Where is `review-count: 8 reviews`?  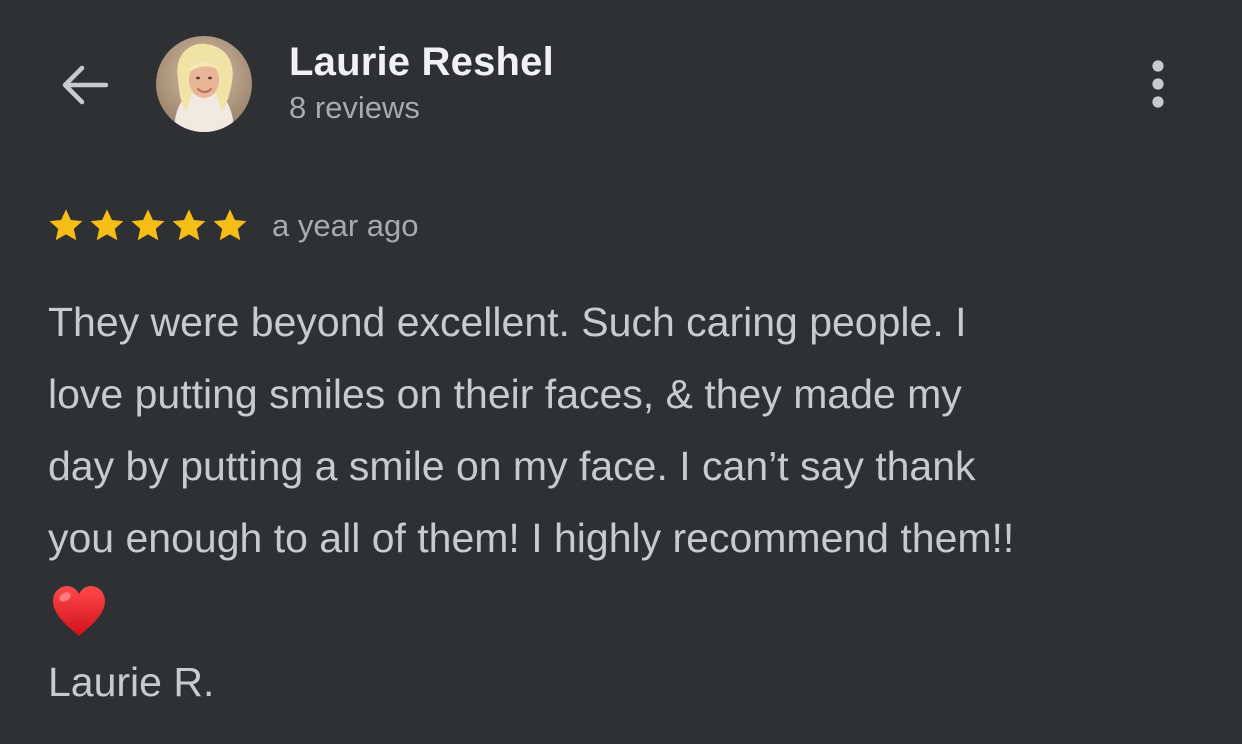 review-count: 8 reviews is located at coordinates (354, 107).